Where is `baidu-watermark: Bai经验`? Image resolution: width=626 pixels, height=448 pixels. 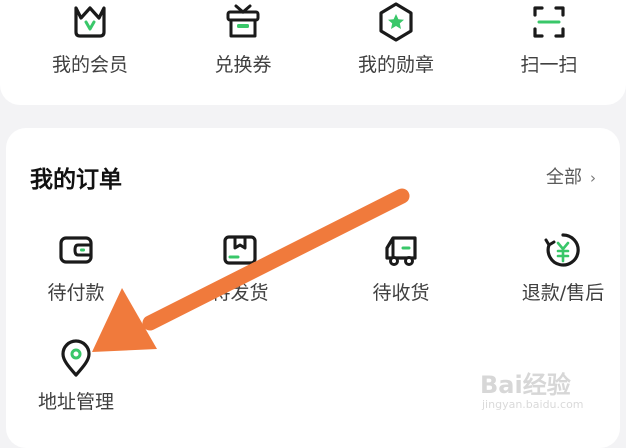
baidu-watermark: Bai经验 is located at coordinates (525, 385).